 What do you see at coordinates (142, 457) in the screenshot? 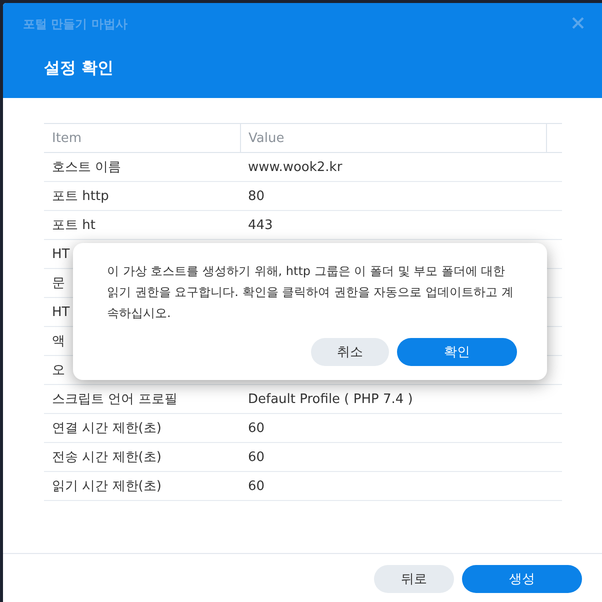
I see `item-cell: 전송 시간 제한(초)` at bounding box center [142, 457].